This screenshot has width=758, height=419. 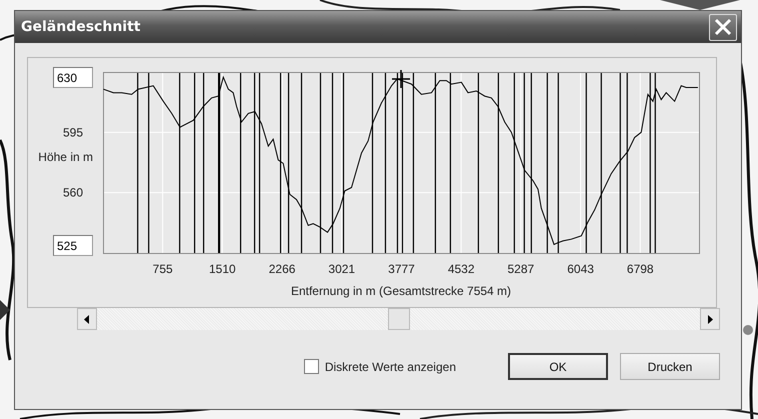 I want to click on window-title: Geländeschnitt, so click(x=80, y=27).